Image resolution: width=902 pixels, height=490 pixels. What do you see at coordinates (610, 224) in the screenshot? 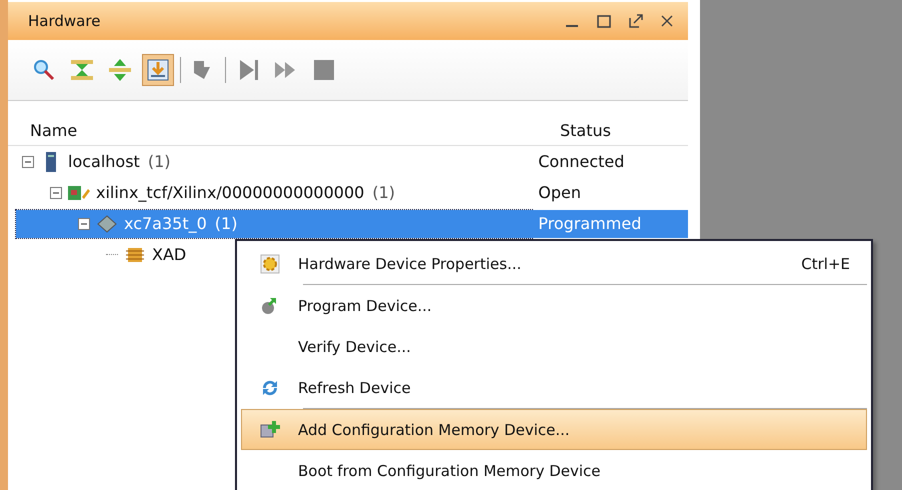
I see `status-cell: Programmed` at bounding box center [610, 224].